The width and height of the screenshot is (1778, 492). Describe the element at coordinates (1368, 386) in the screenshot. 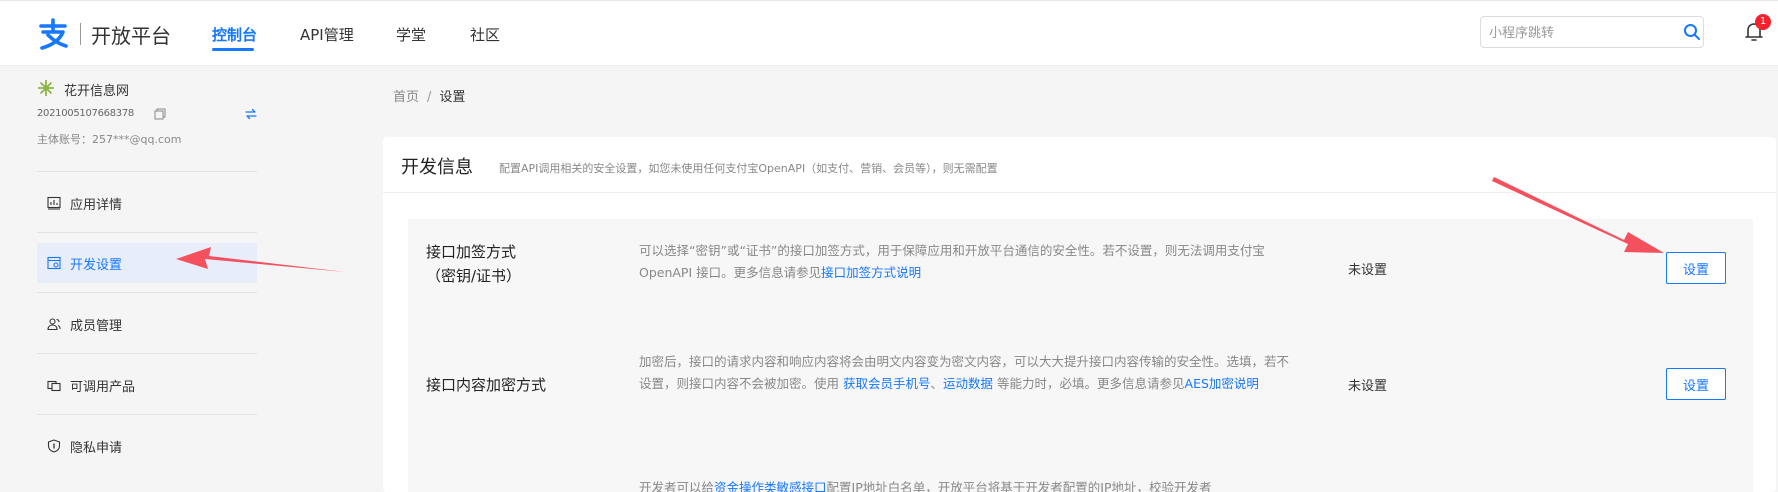

I see `encrypt-method-status: 未设置` at that location.